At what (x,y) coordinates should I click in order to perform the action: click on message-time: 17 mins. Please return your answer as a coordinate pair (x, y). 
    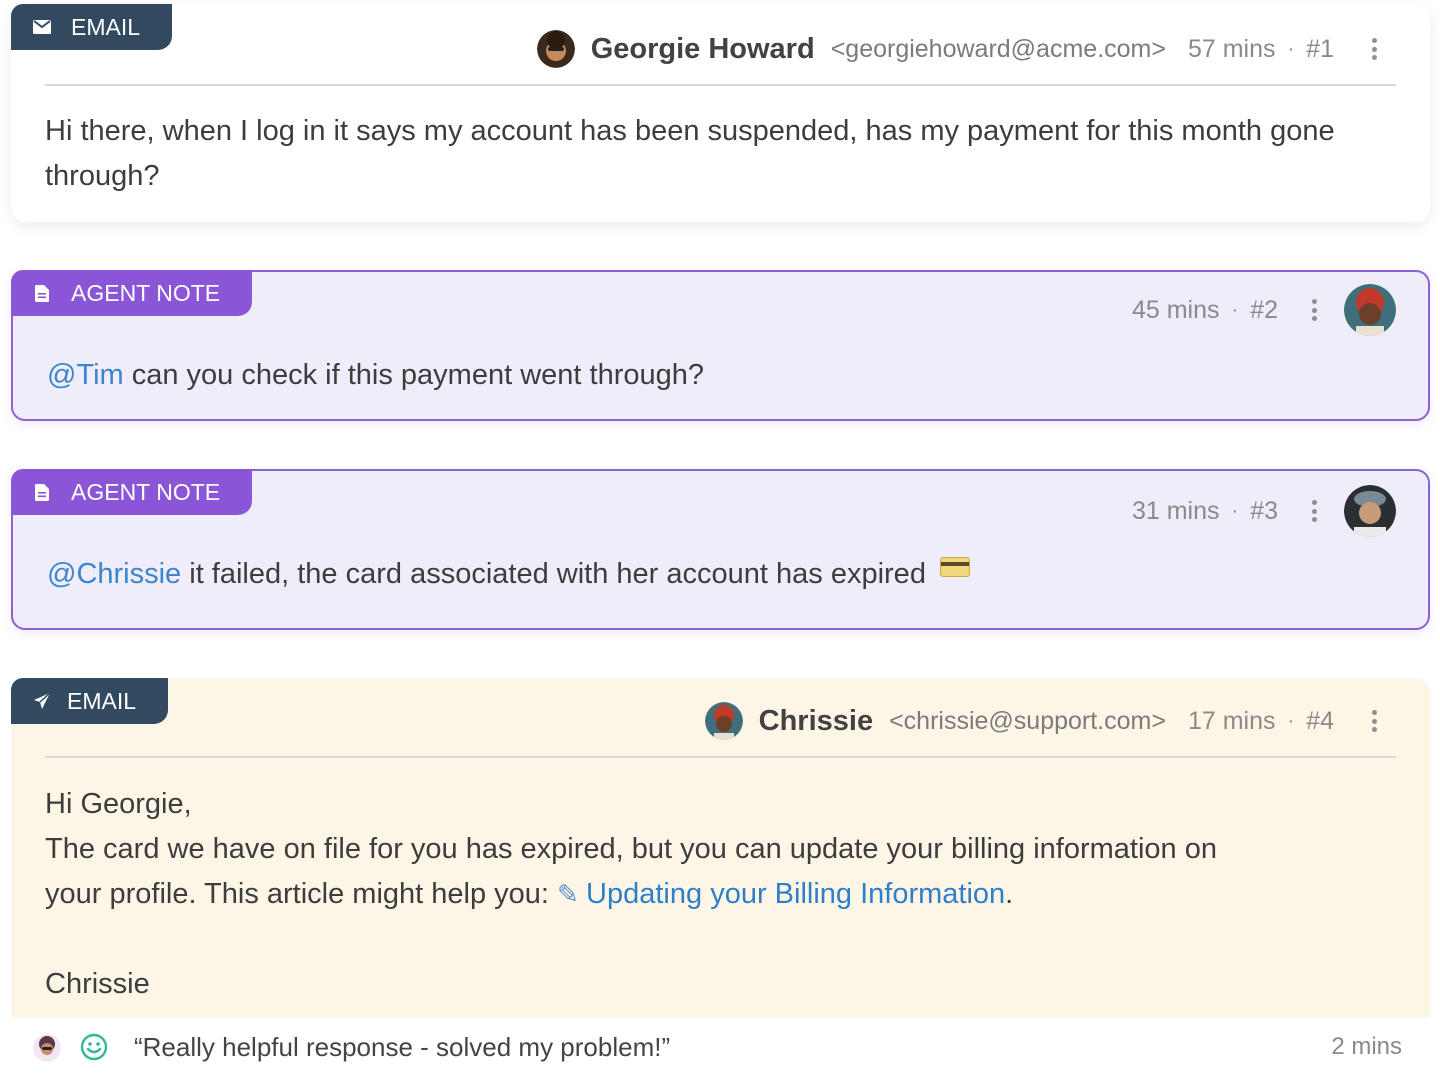
    Looking at the image, I should click on (1231, 720).